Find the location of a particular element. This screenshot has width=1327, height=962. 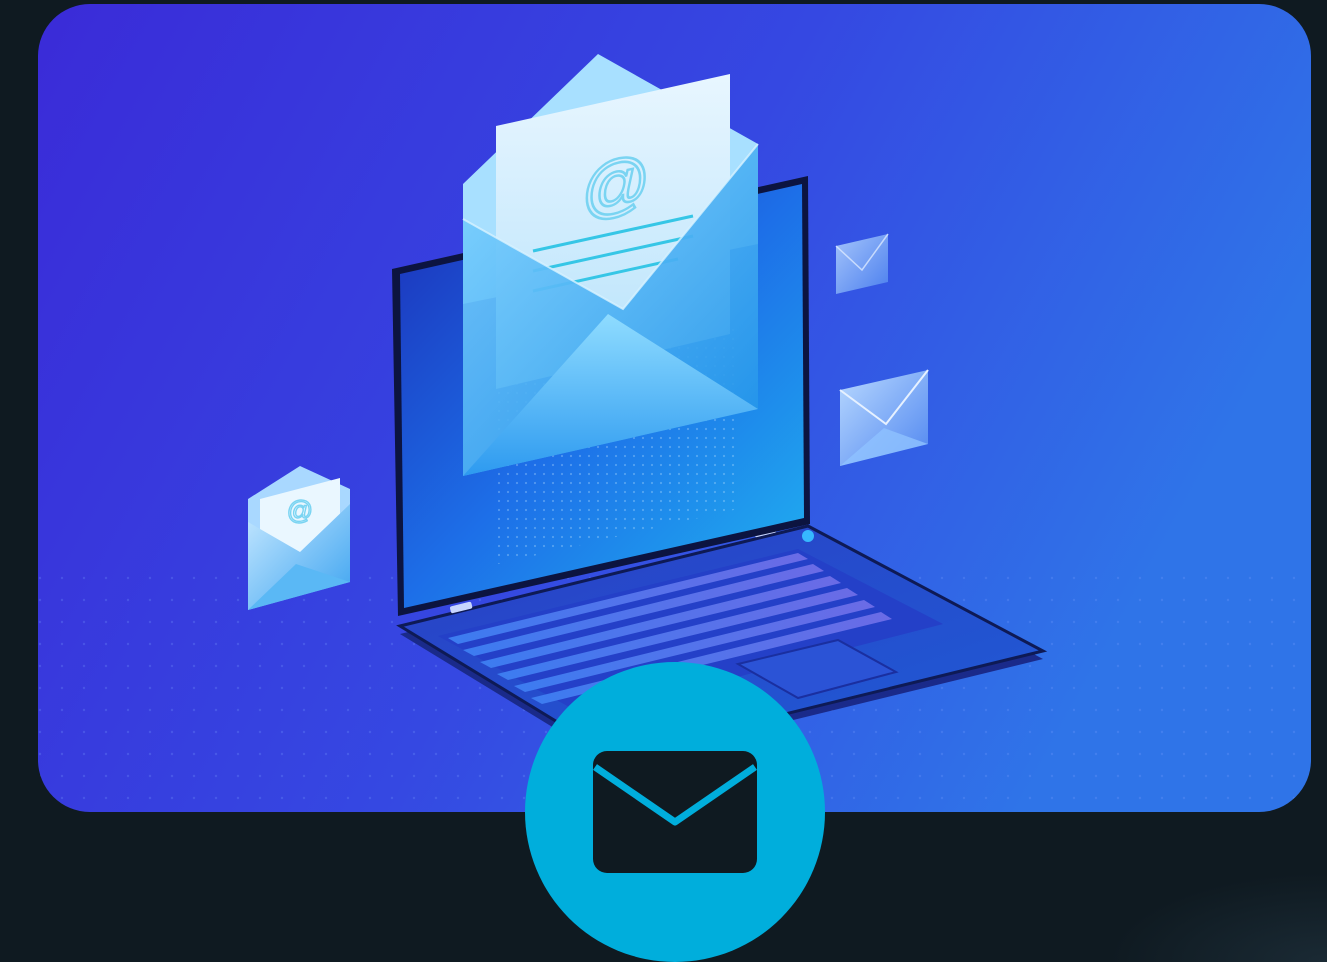

corner-glow is located at coordinates (1217, 917).